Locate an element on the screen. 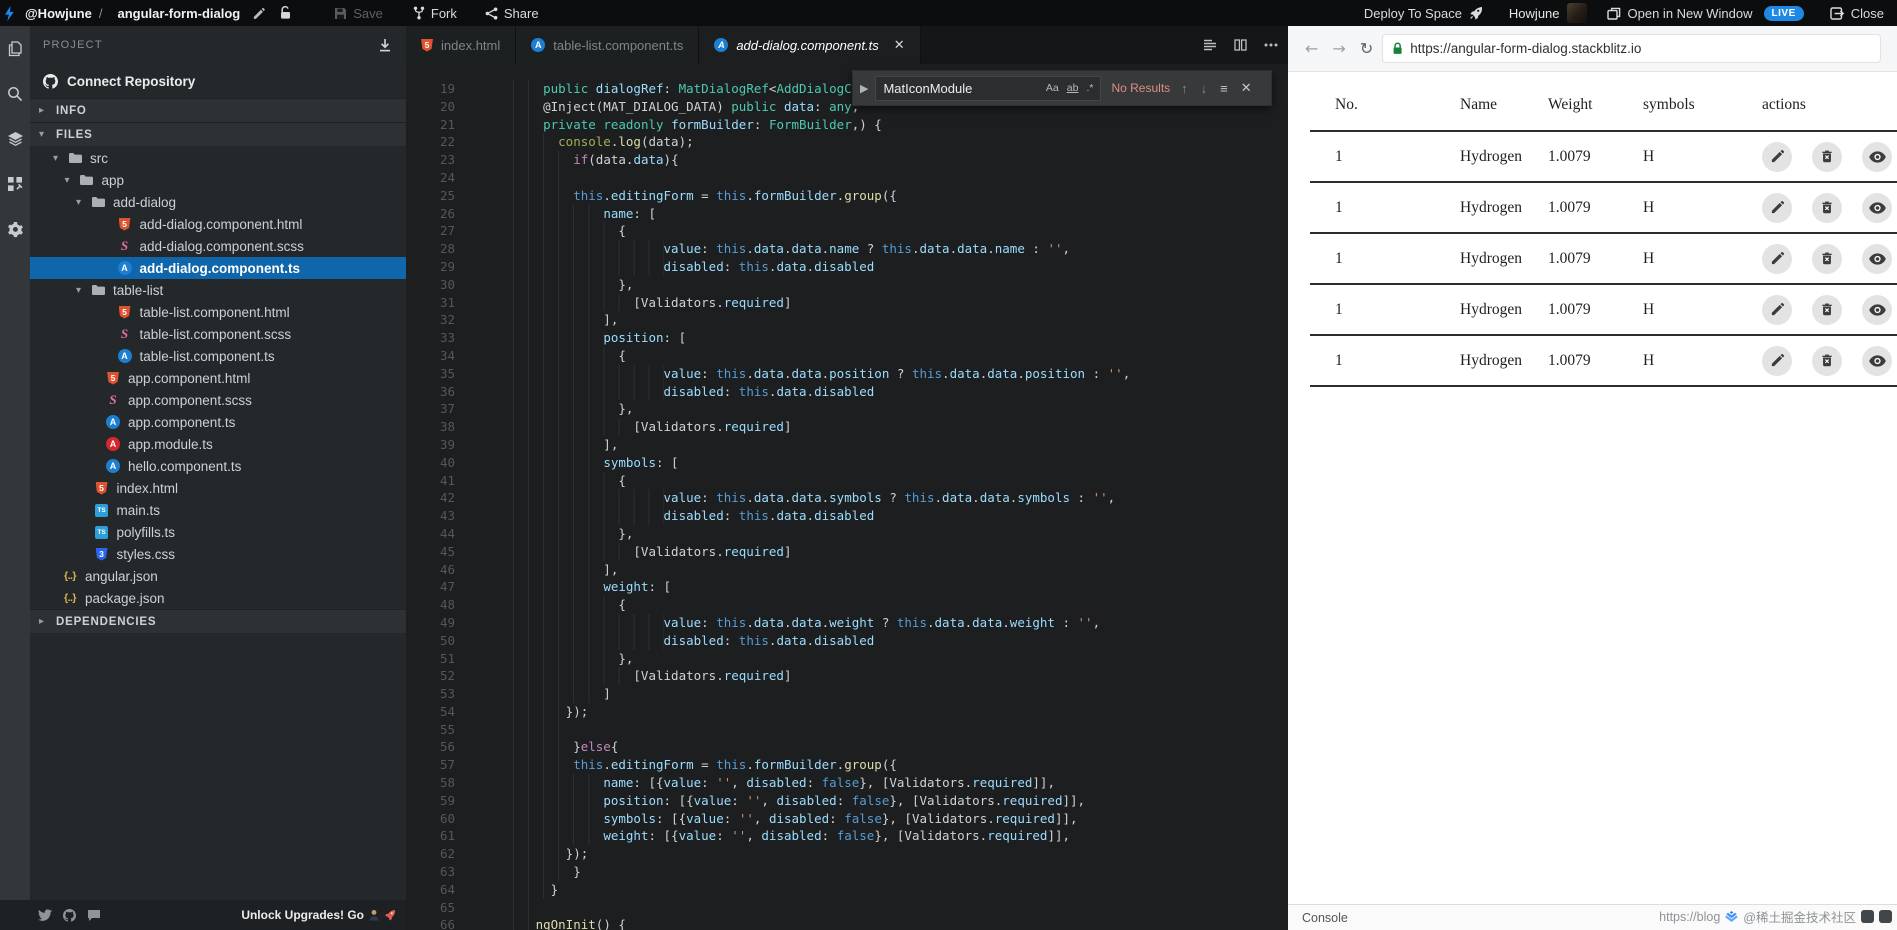 Image resolution: width=1897 pixels, height=930 pixels. code-line: 47 weight: [ is located at coordinates (847, 587).